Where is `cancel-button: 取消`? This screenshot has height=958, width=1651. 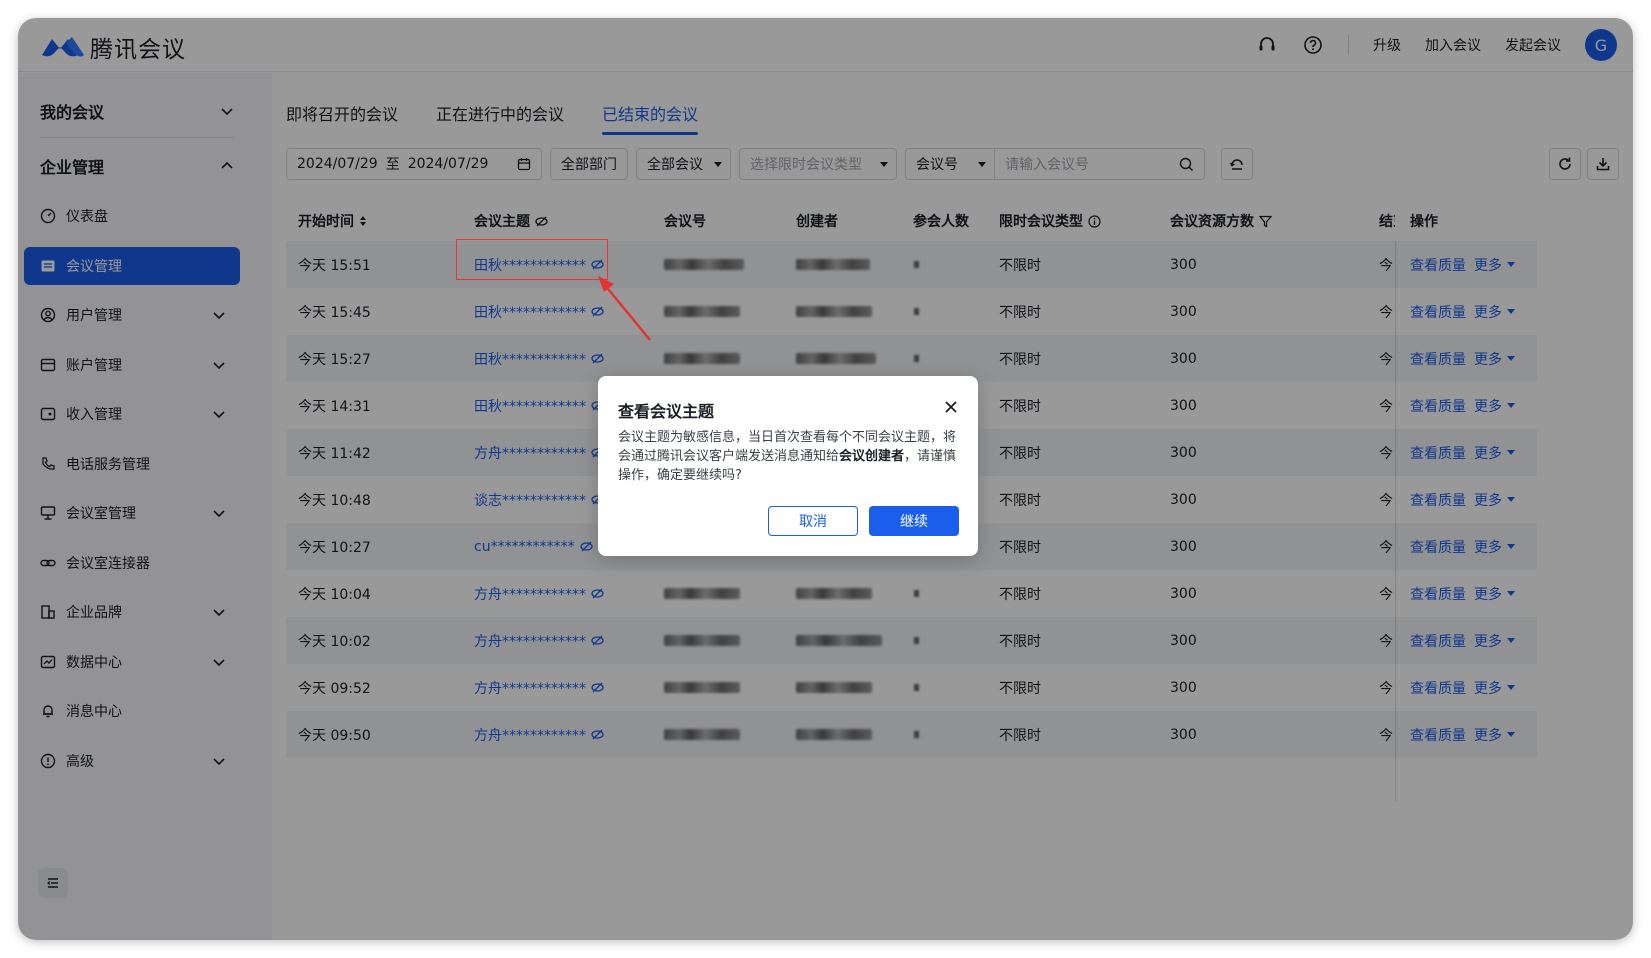 cancel-button: 取消 is located at coordinates (813, 521).